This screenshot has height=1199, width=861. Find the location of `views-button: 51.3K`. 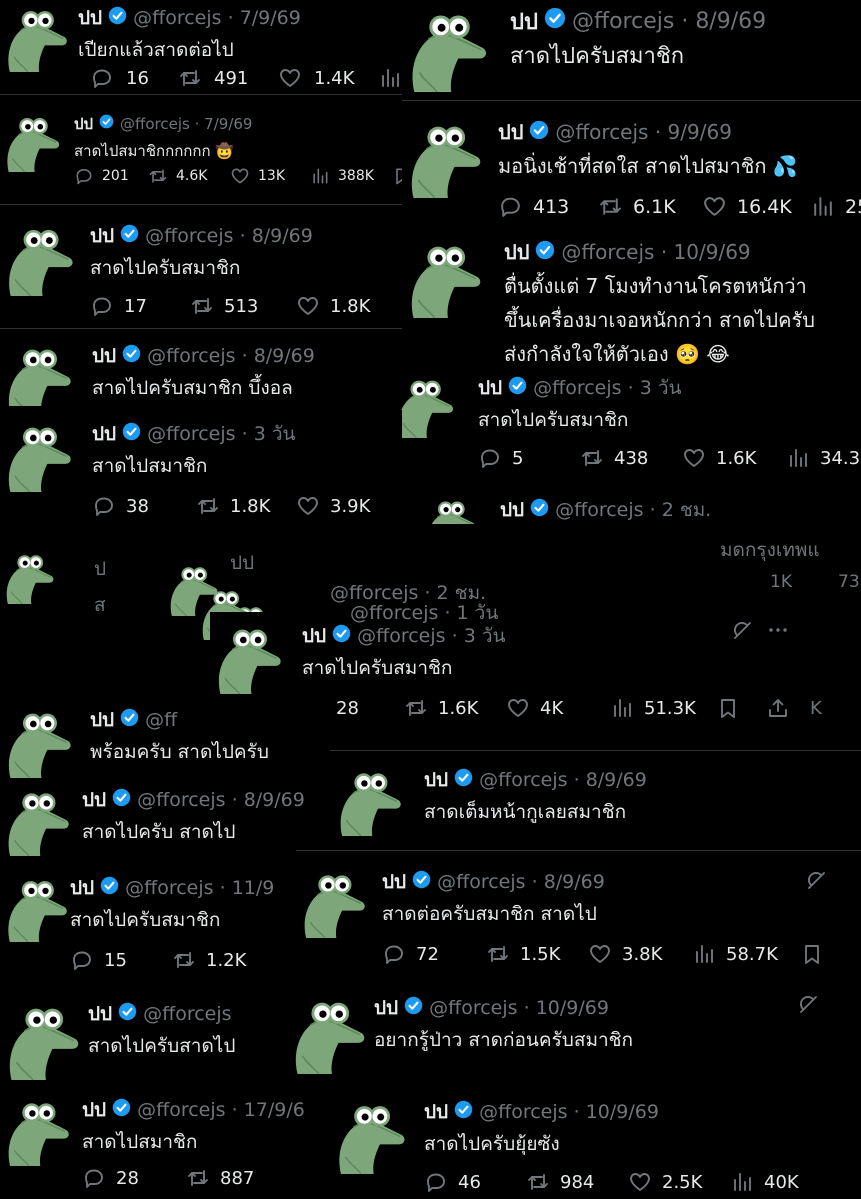

views-button: 51.3K is located at coordinates (653, 708).